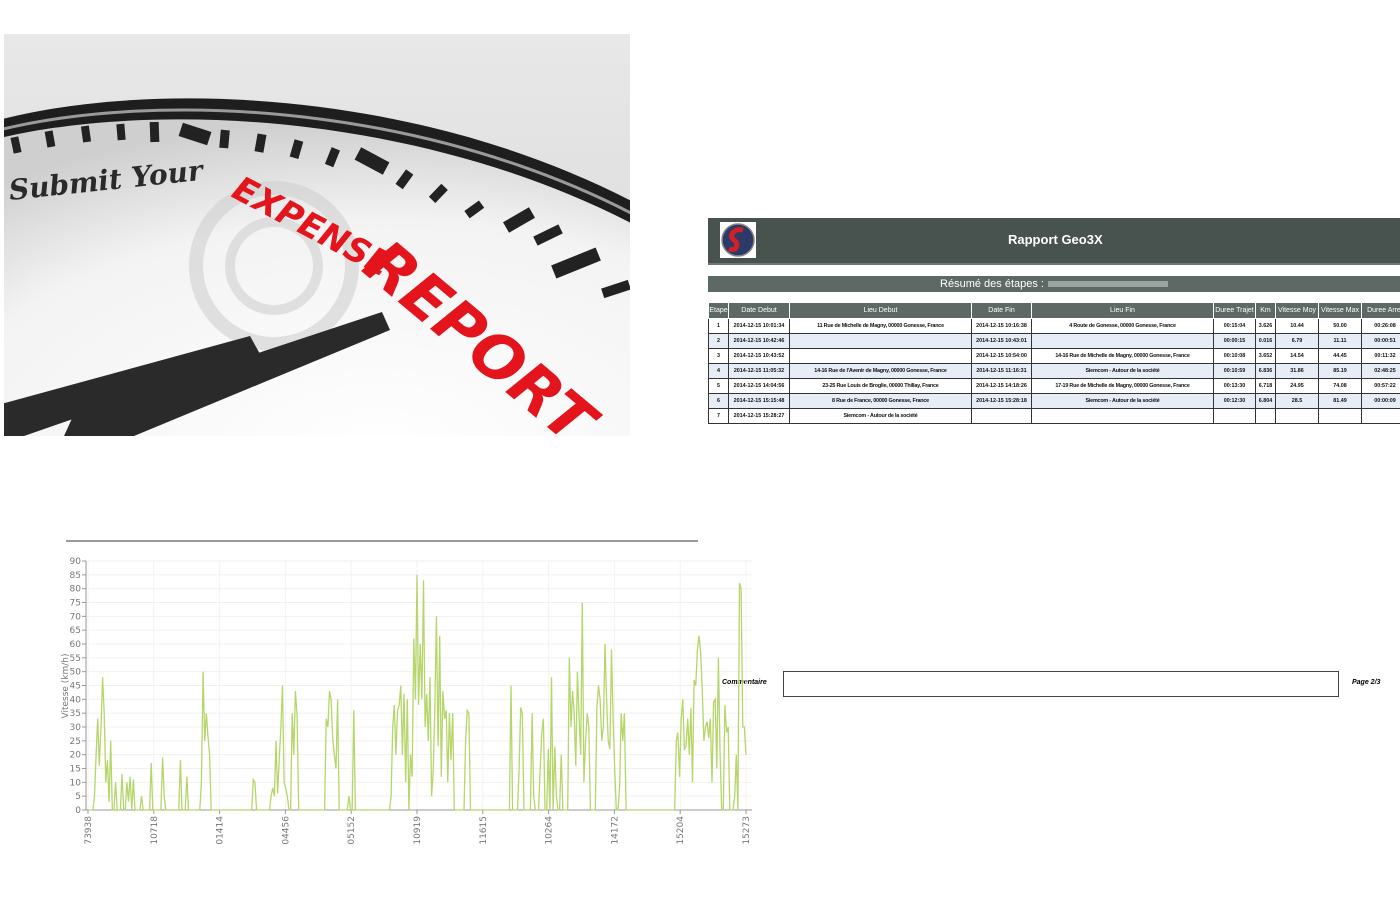 The width and height of the screenshot is (1400, 900). Describe the element at coordinates (759, 416) in the screenshot. I see `table-cell-date-debut: 2014-12-15 15:28:27` at that location.